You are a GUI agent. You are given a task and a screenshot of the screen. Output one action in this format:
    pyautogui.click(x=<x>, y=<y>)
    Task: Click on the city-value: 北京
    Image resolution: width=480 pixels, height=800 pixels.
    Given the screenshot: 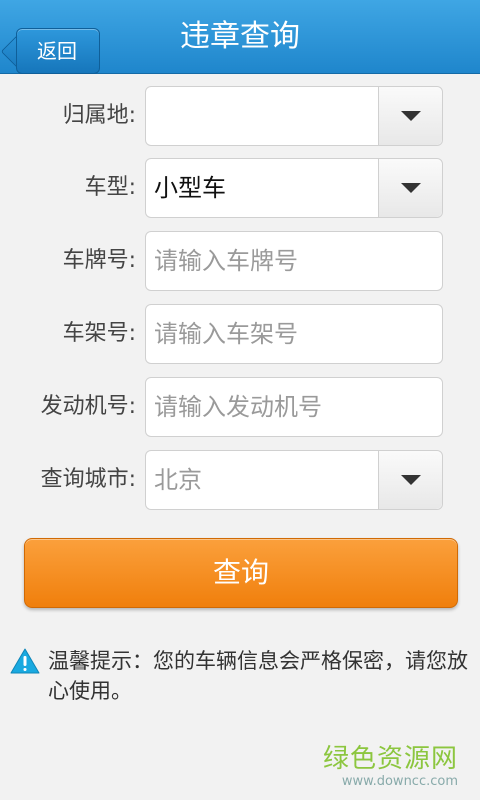 What is the action you would take?
    pyautogui.click(x=178, y=480)
    